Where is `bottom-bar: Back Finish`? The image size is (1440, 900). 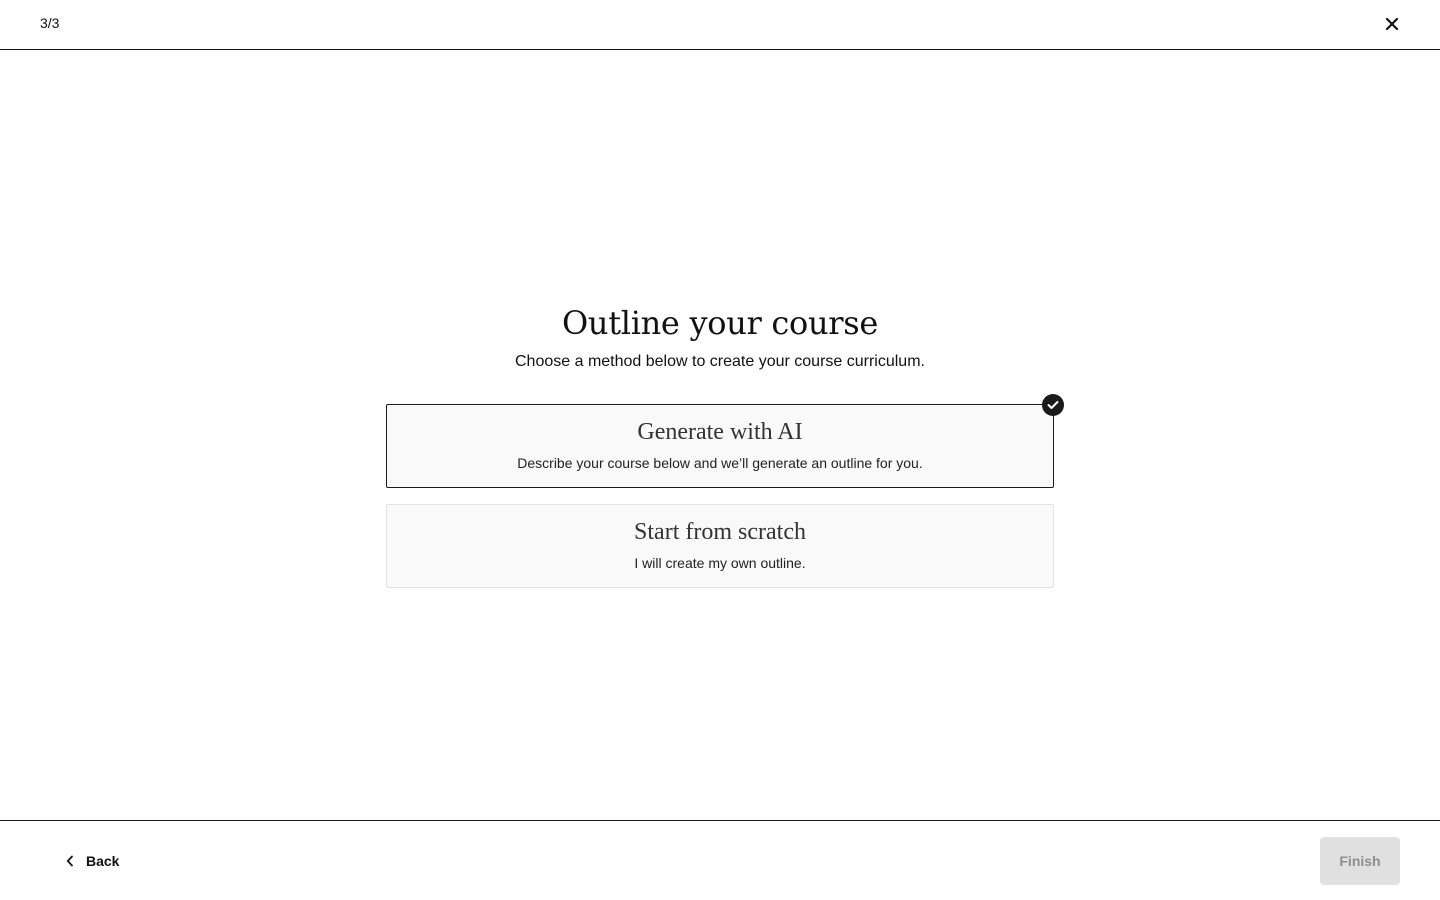 bottom-bar: Back Finish is located at coordinates (720, 860).